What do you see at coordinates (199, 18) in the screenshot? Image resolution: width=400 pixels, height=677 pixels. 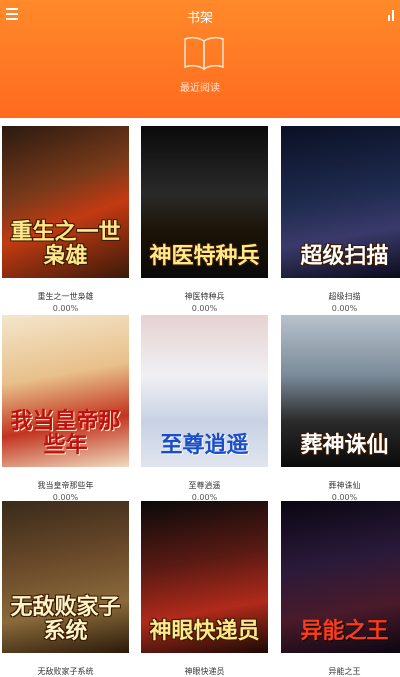 I see `page-title: 书架` at bounding box center [199, 18].